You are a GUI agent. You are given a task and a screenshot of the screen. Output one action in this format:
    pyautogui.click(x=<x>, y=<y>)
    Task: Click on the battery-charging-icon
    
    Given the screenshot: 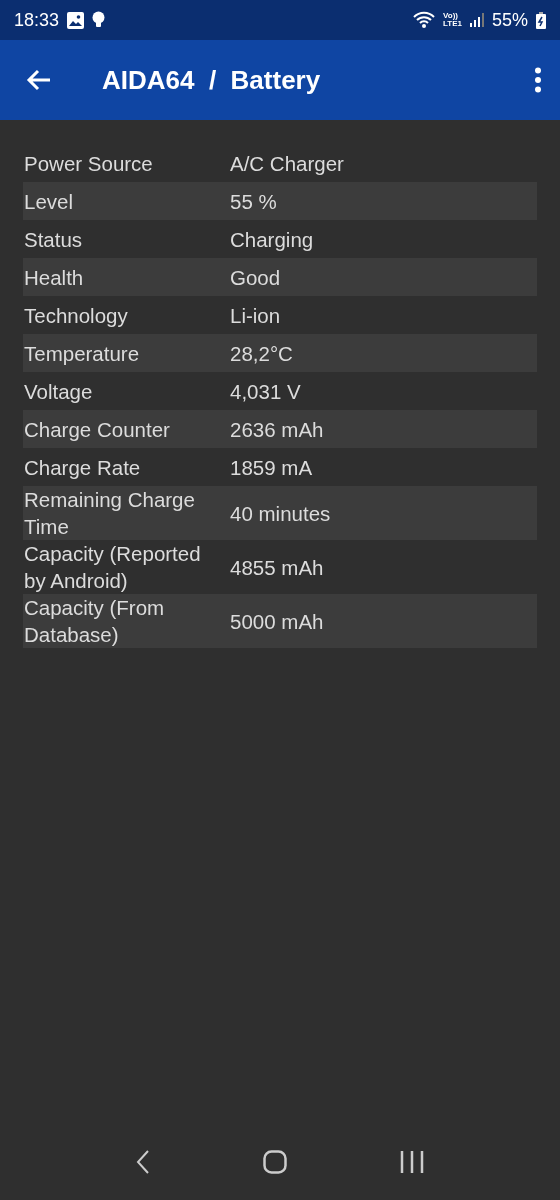 What is the action you would take?
    pyautogui.click(x=541, y=20)
    